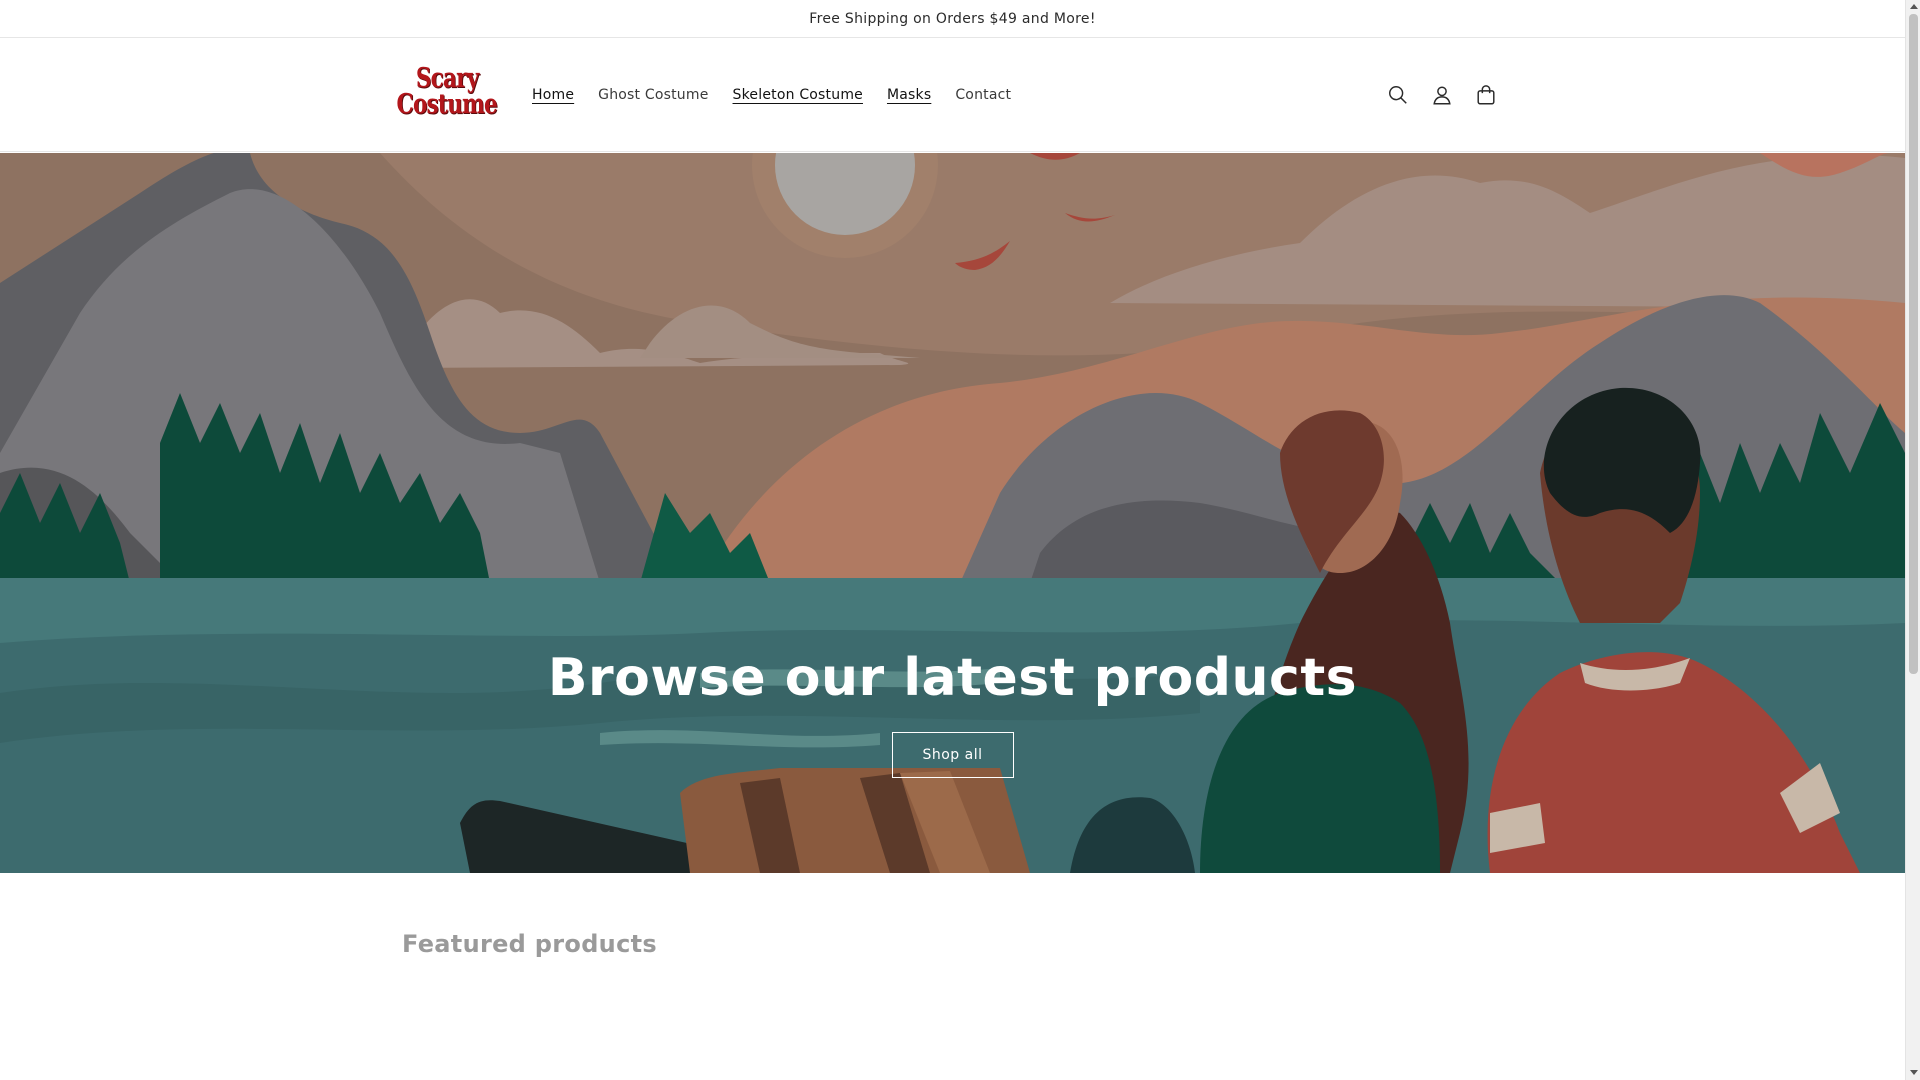 This screenshot has width=1920, height=1080. I want to click on hero-title: Browse our latest products, so click(952, 678).